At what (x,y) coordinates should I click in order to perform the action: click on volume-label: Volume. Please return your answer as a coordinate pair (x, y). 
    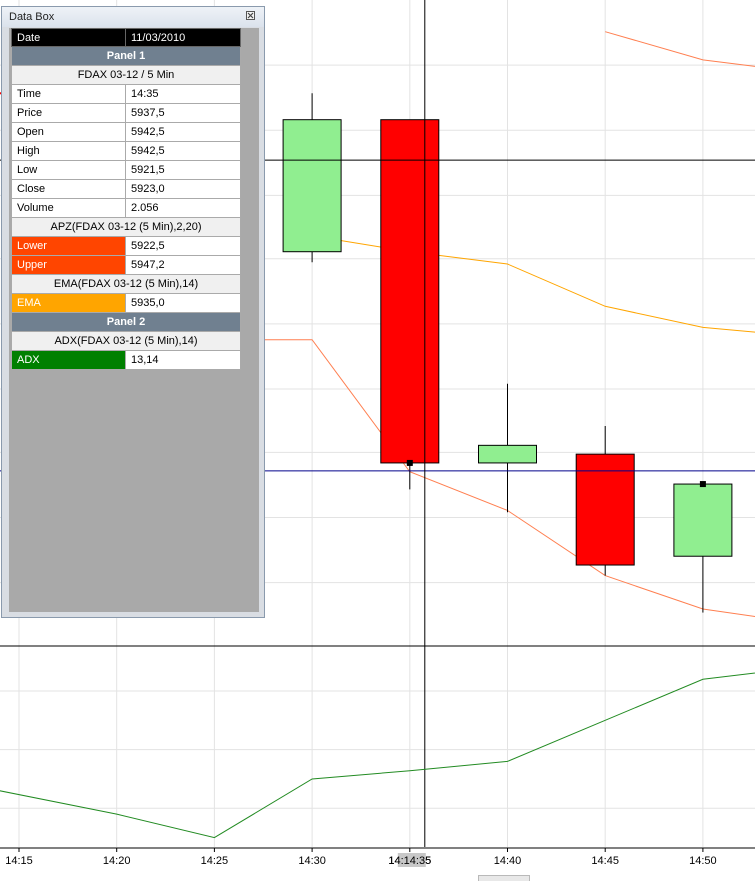
    Looking at the image, I should click on (69, 208).